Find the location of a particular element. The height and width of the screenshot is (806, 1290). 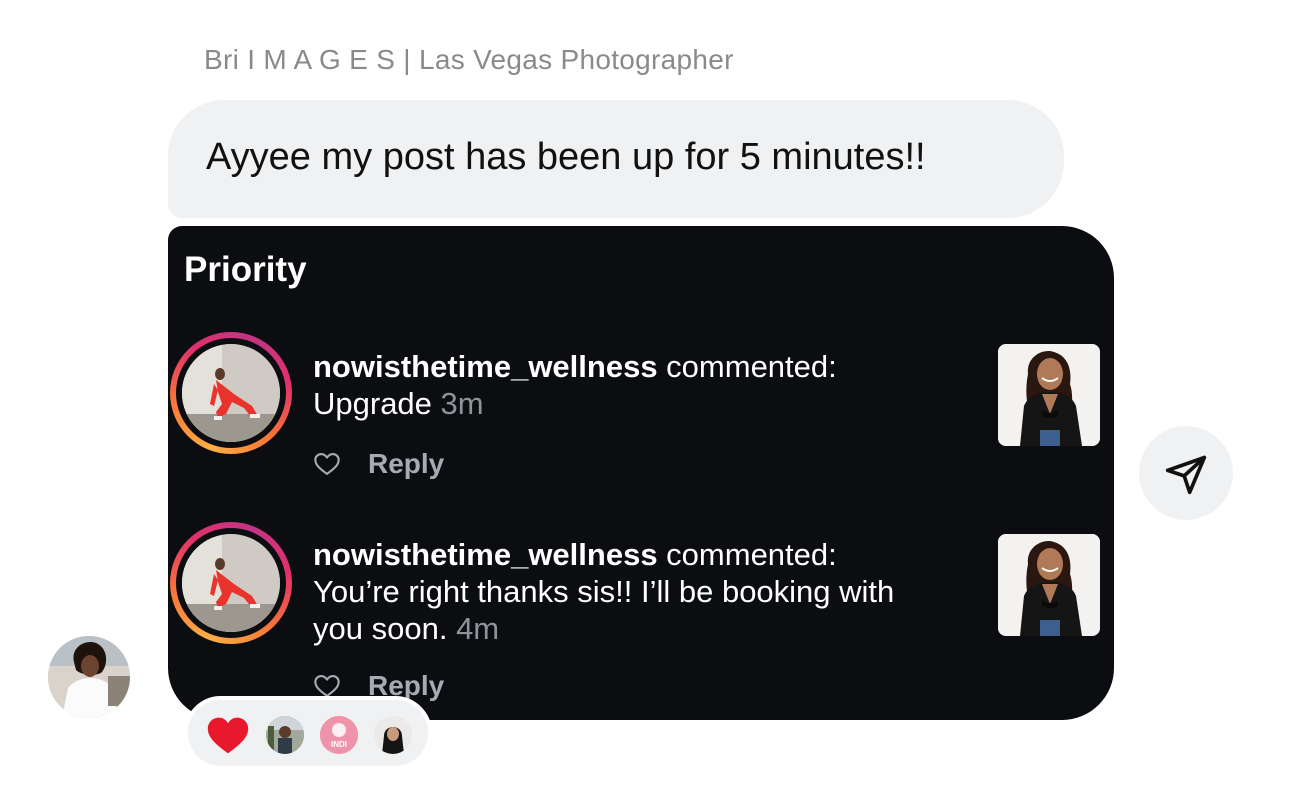

comment-time: 4m is located at coordinates (478, 628).